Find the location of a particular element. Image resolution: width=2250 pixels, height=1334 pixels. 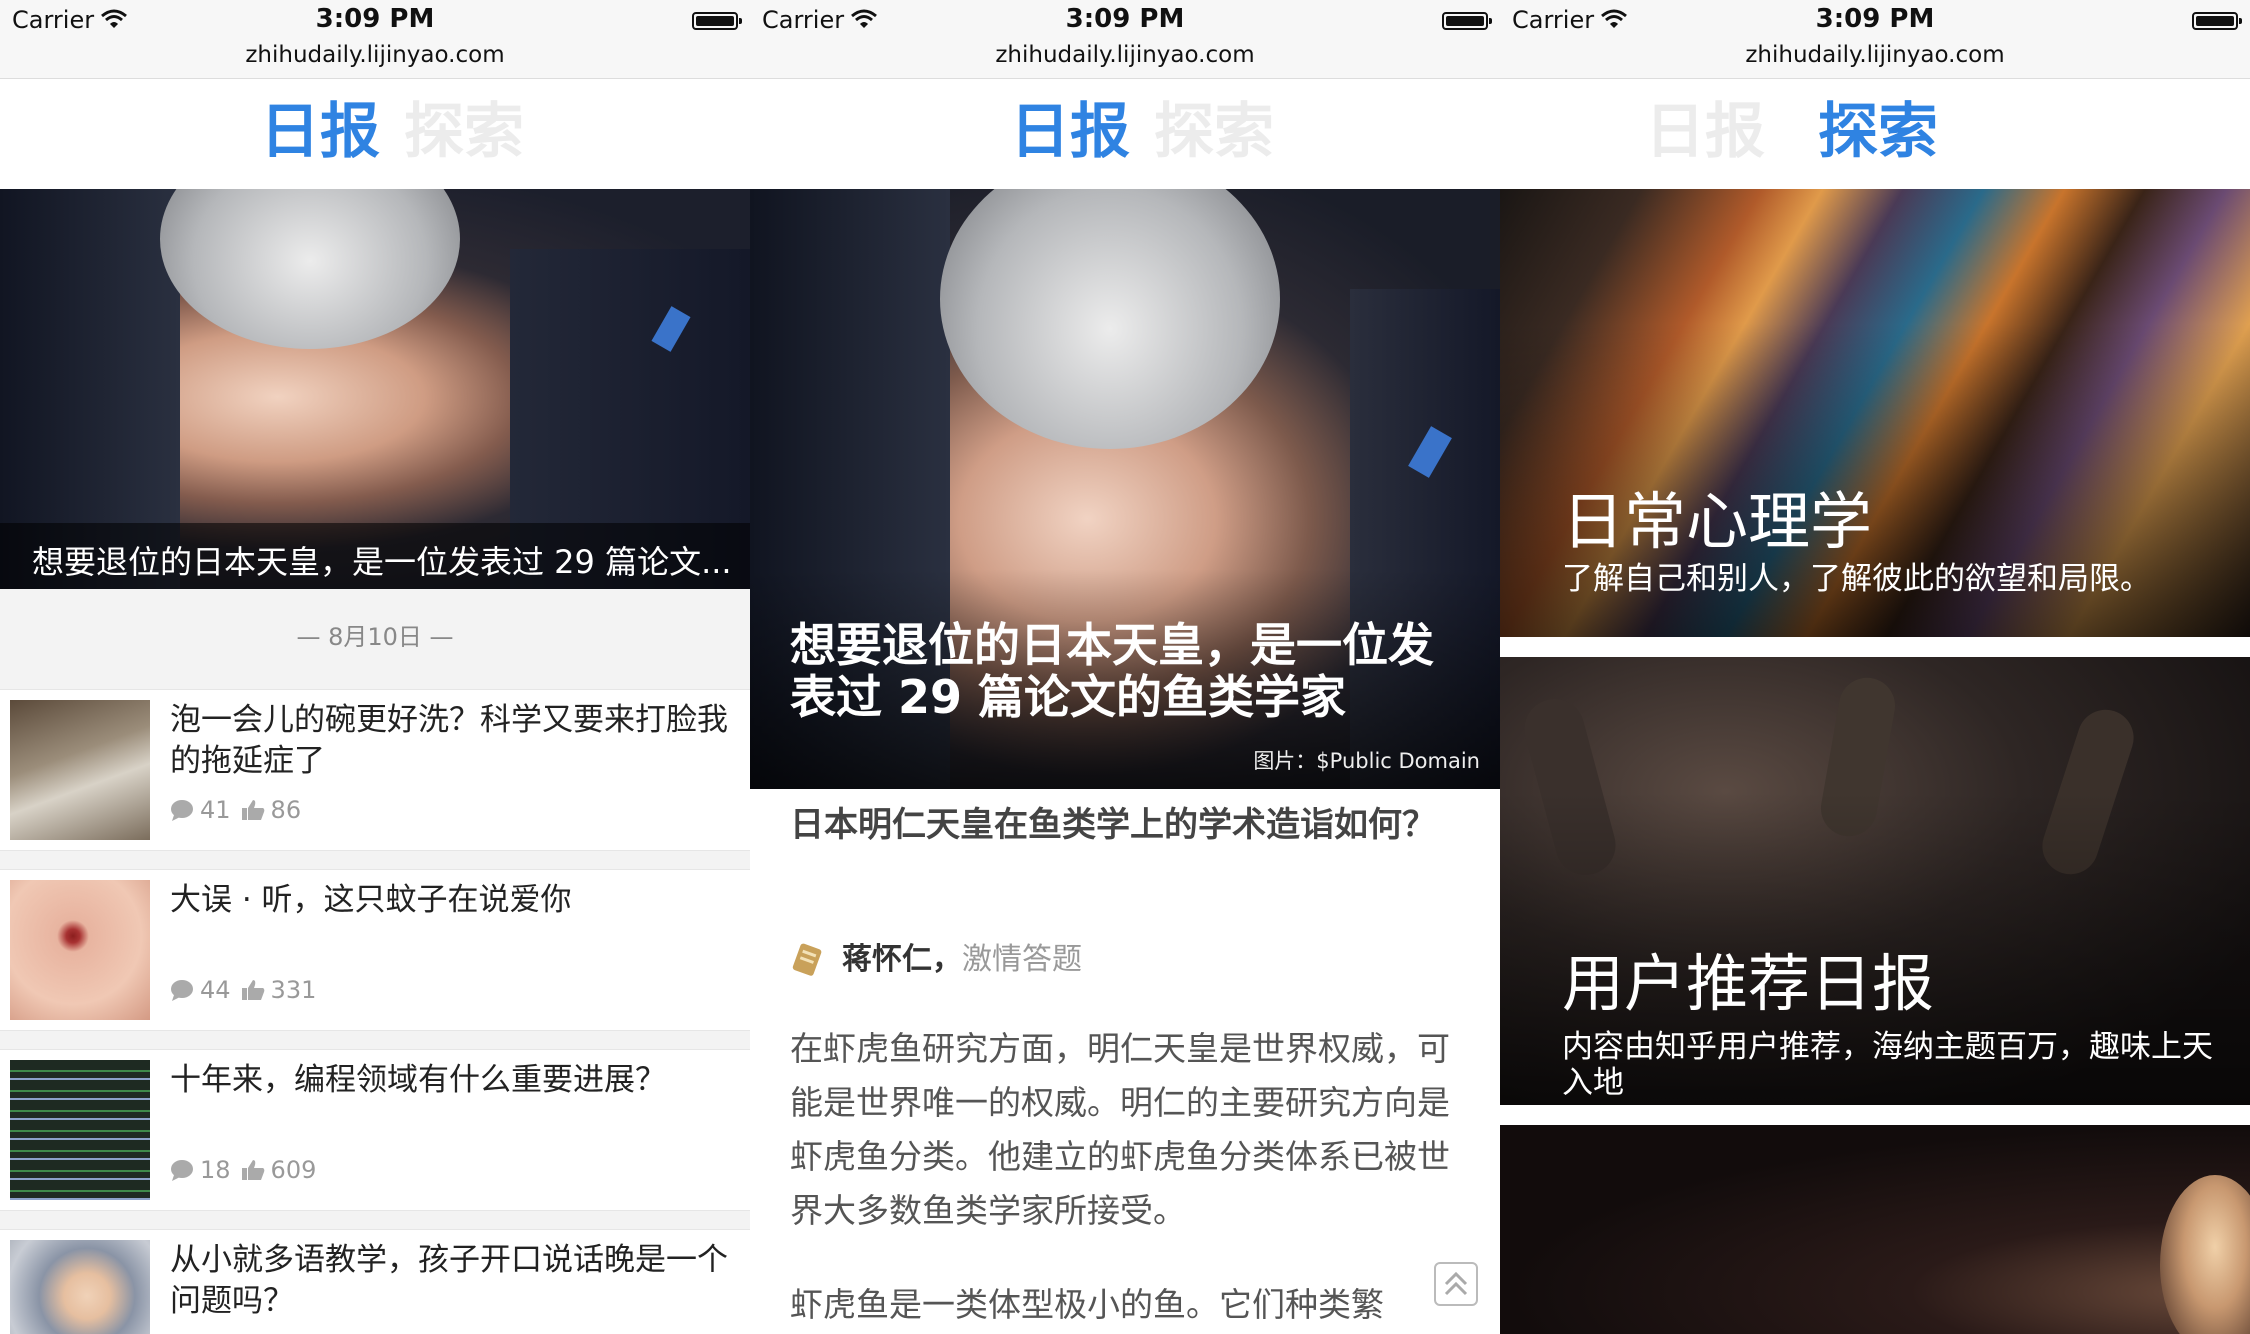

theme-description: 了解自己和别人，了解彼此的欲望和局限。 is located at coordinates (1856, 579).